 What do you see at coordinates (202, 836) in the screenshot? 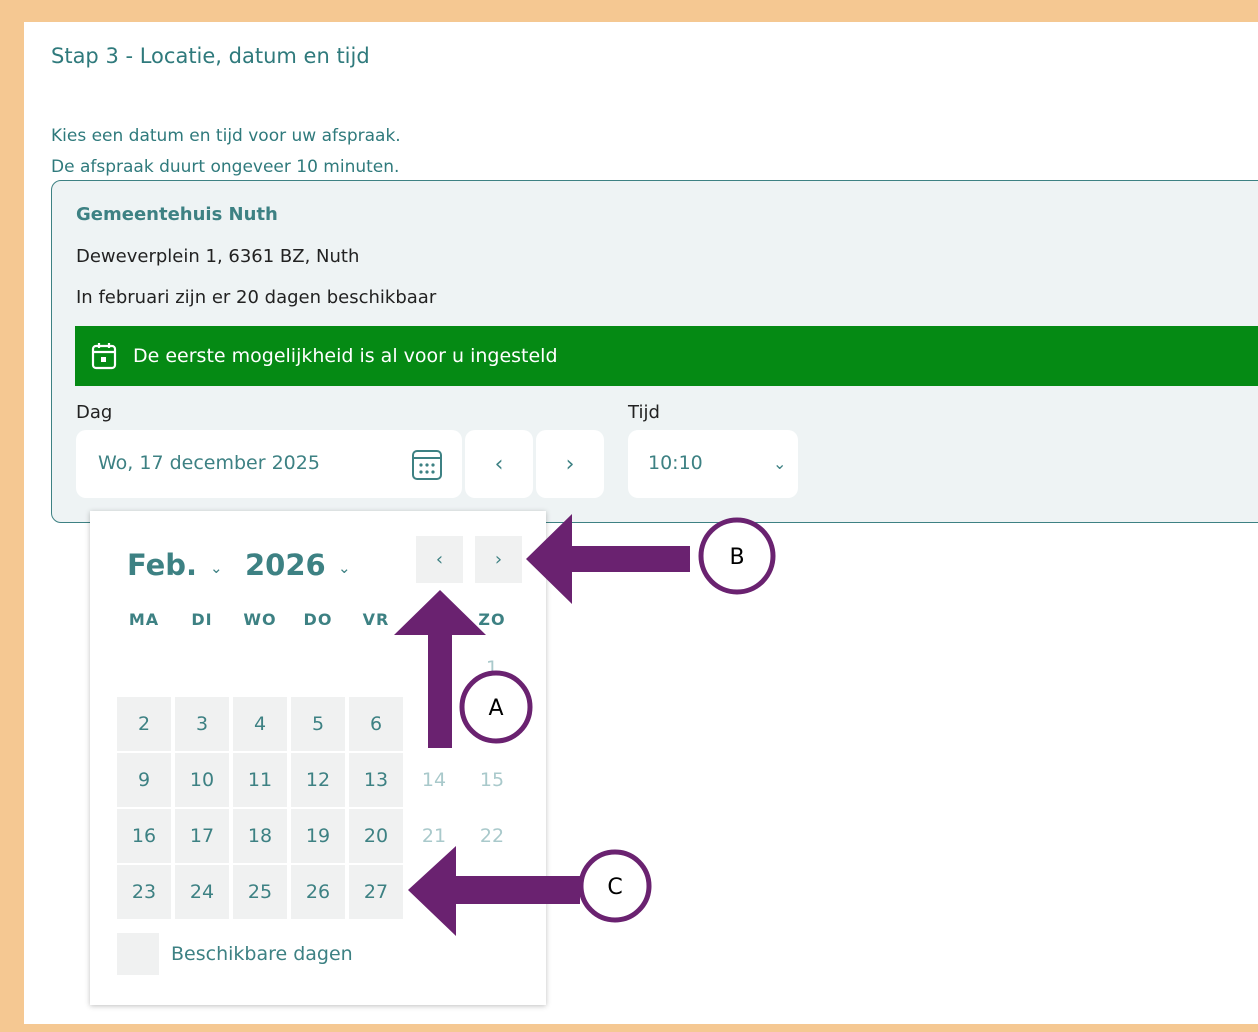
I see `calendar-day: 17` at bounding box center [202, 836].